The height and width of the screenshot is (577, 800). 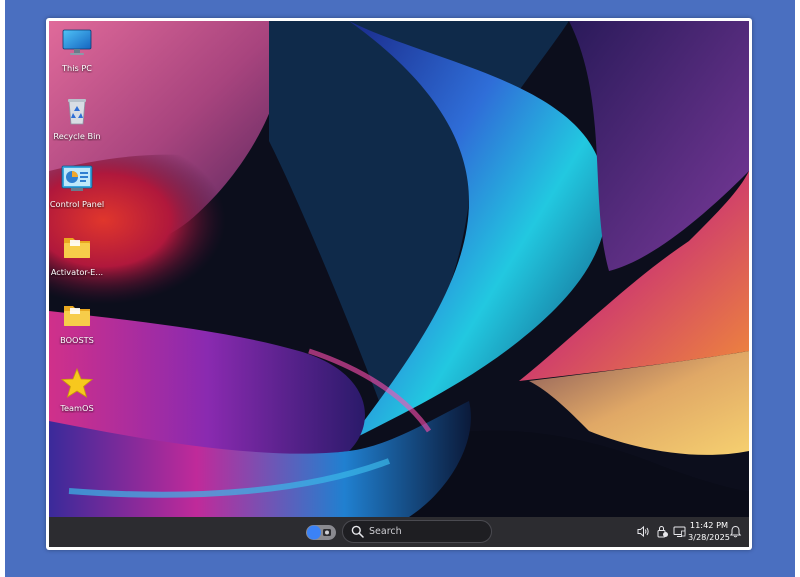 I want to click on desktop-icon-this-pc: This PC, so click(x=78, y=50).